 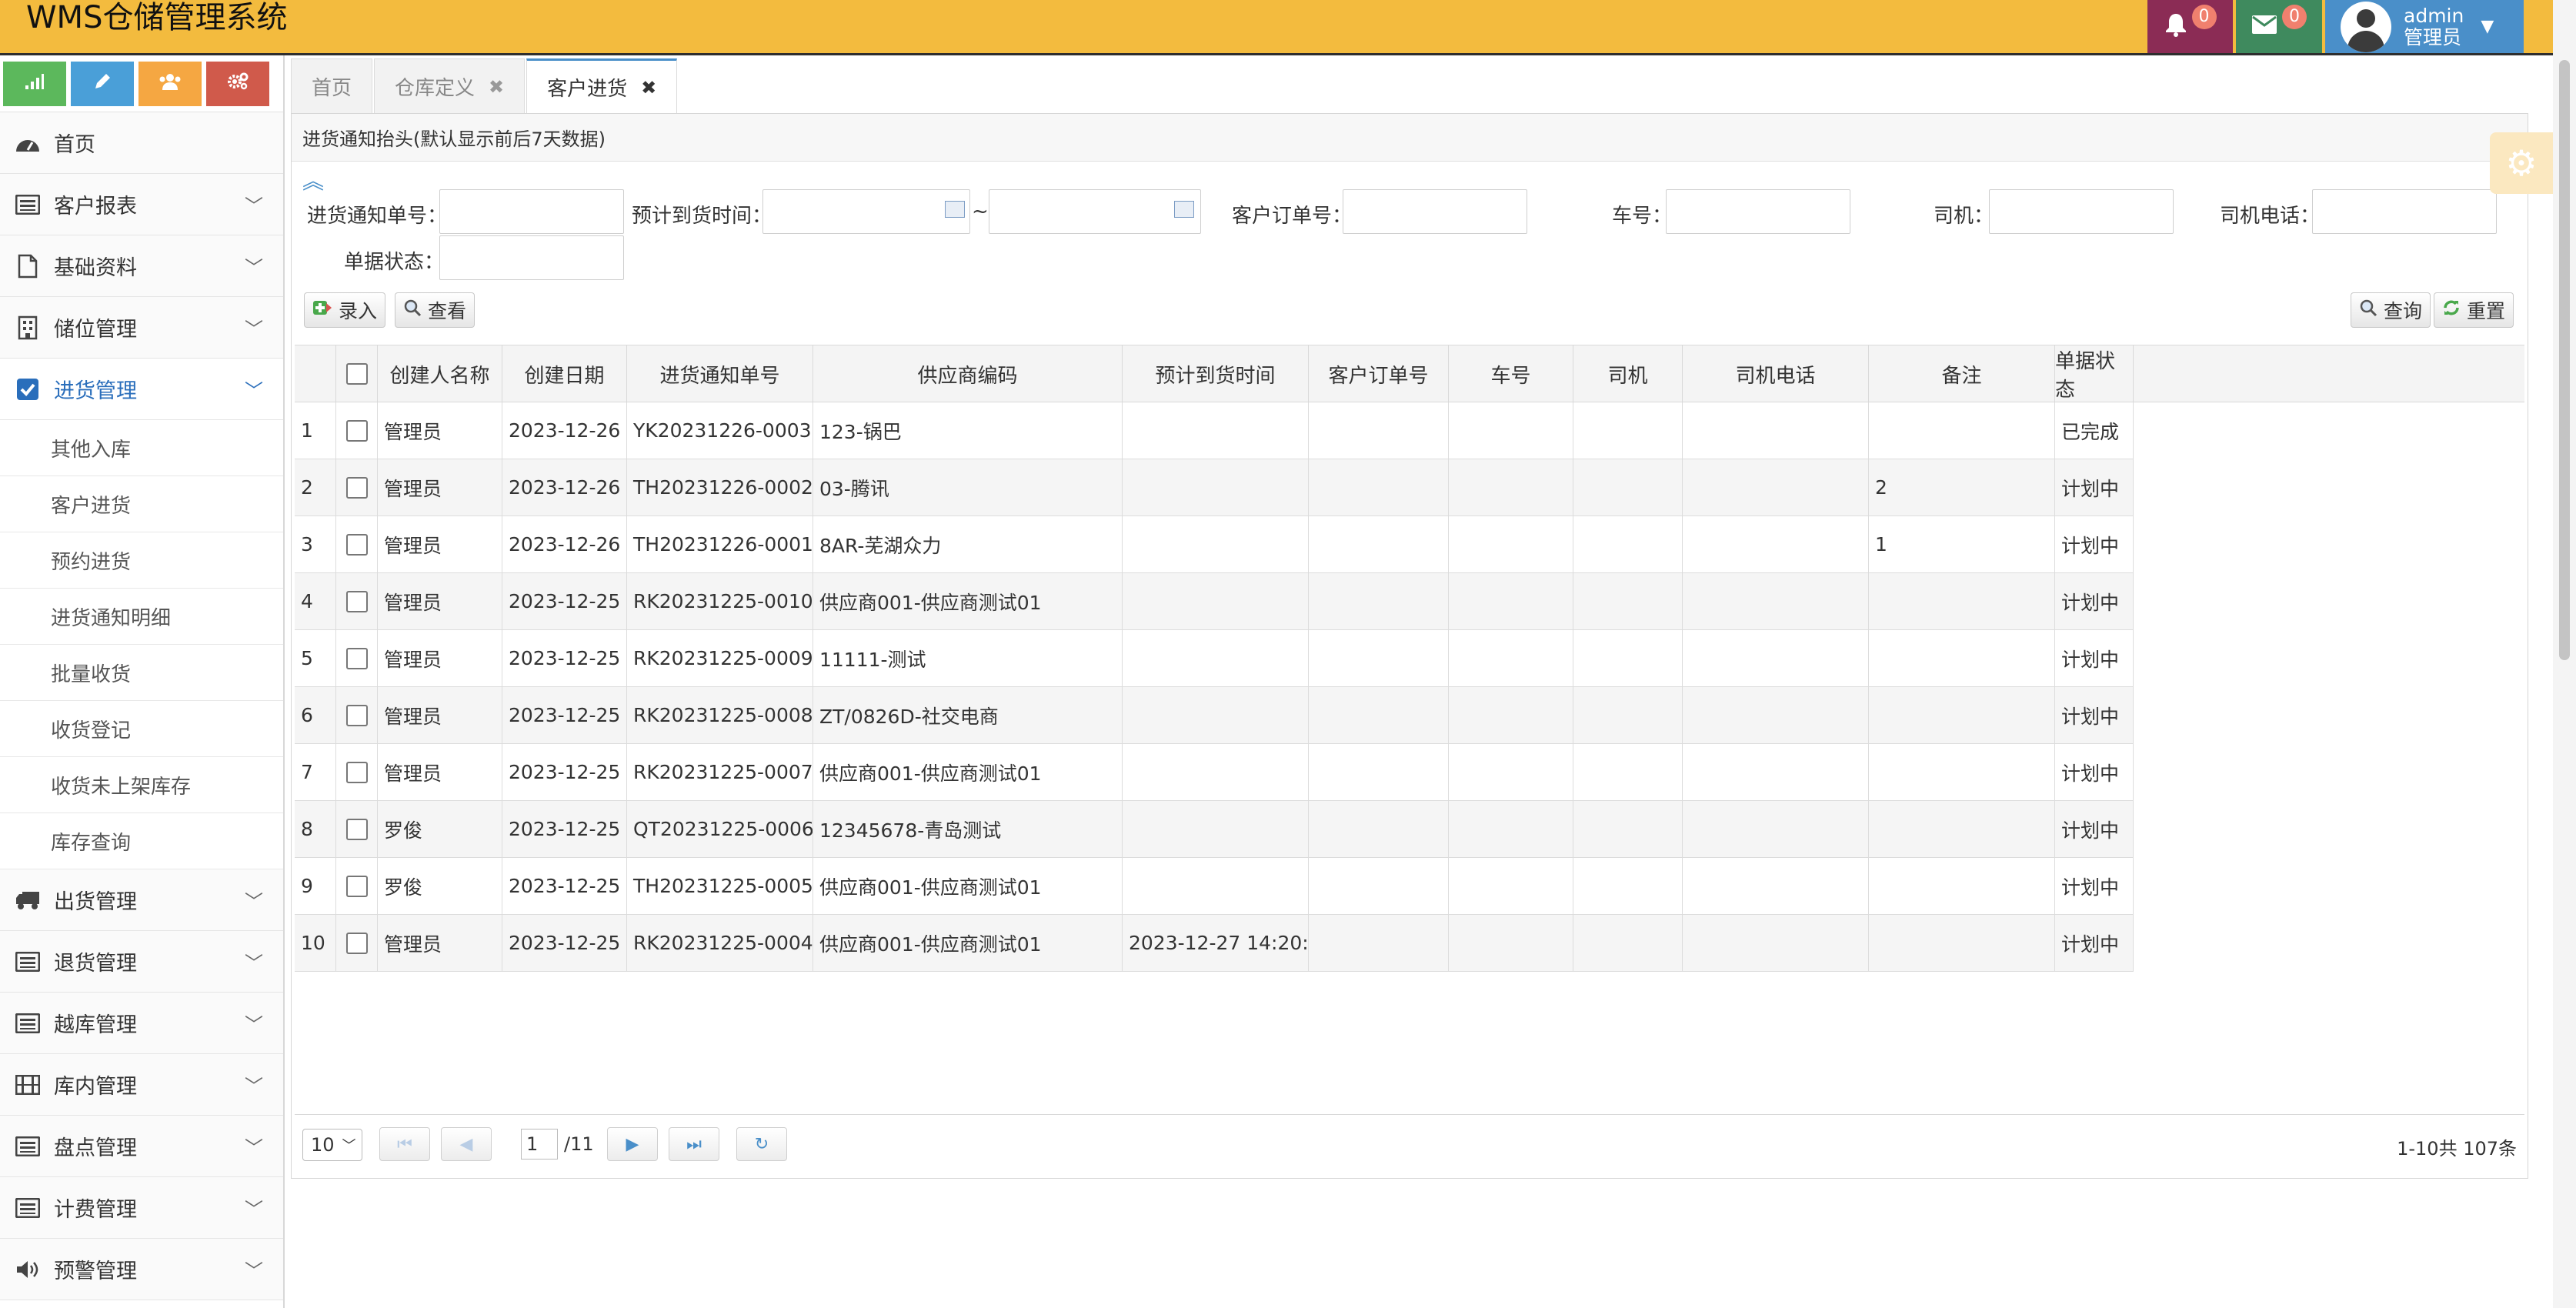 What do you see at coordinates (1216, 373) in the screenshot?
I see `column-header: 预计到货时间` at bounding box center [1216, 373].